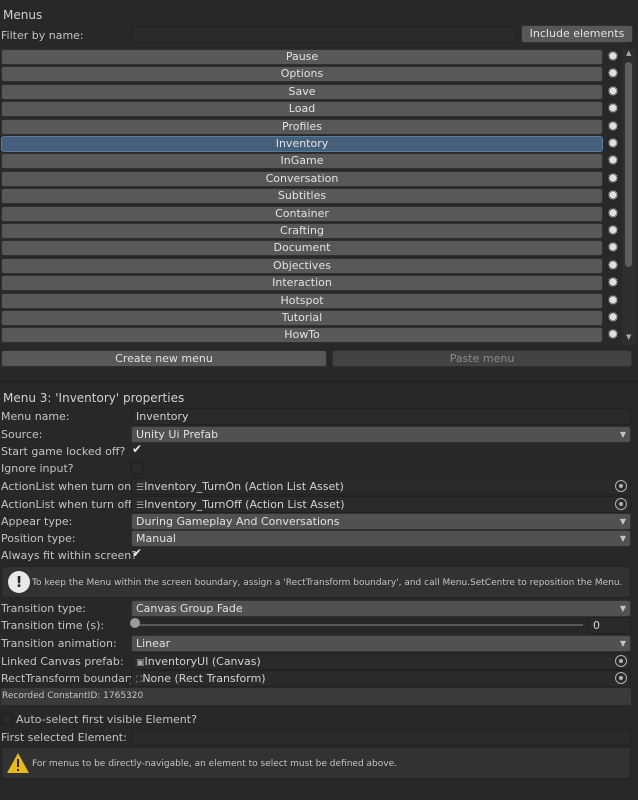 The height and width of the screenshot is (800, 638). Describe the element at coordinates (64, 737) in the screenshot. I see `first-selected-label: First selected Element:` at that location.